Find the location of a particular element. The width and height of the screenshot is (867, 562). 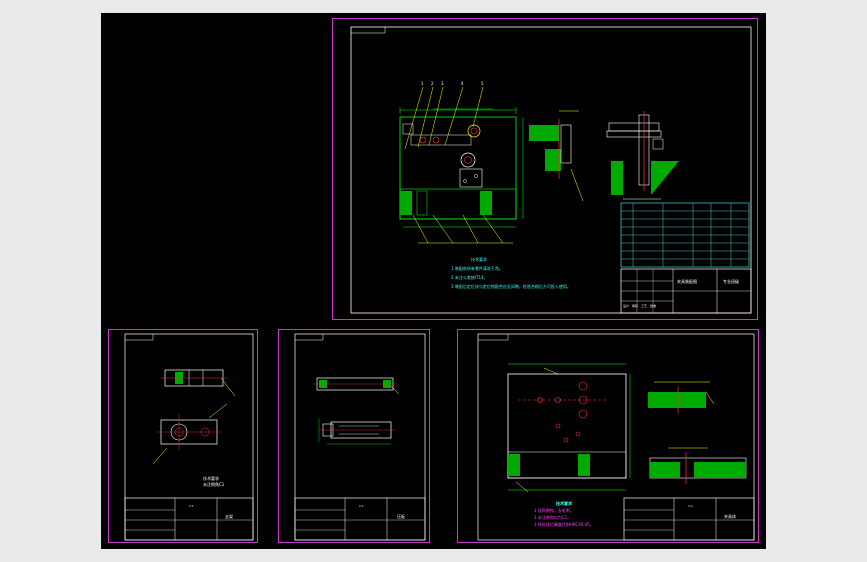

svg-text: 5 is located at coordinates (482, 83).